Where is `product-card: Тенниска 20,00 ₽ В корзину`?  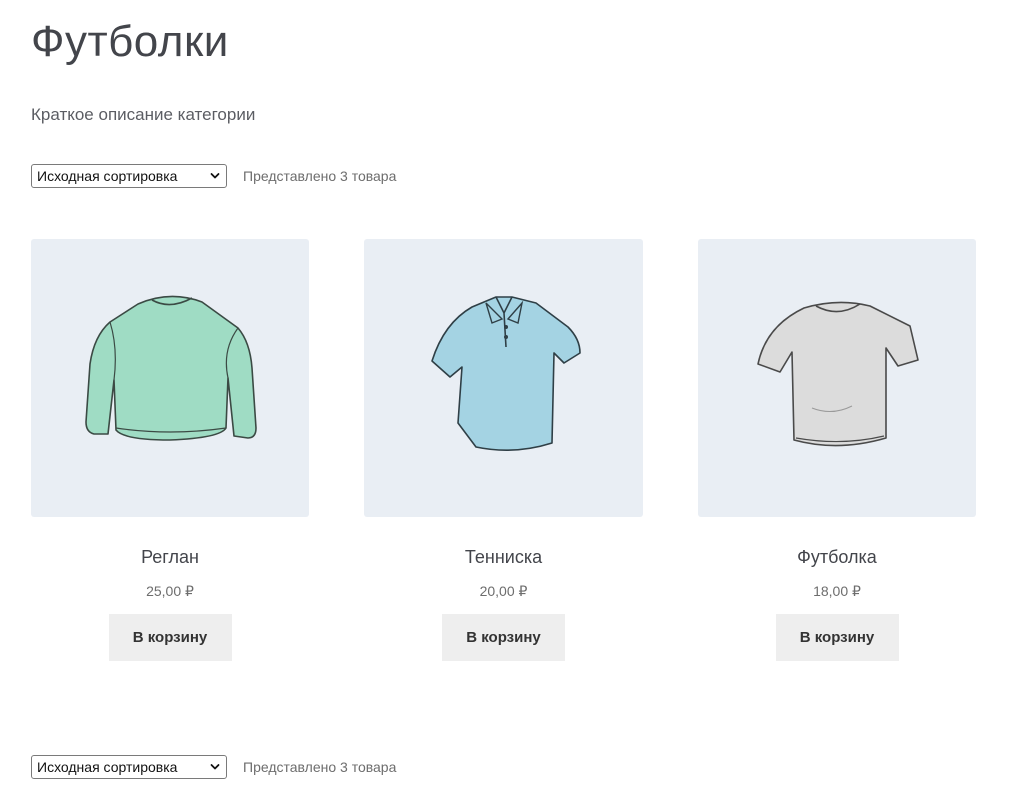 product-card: Тенниска 20,00 ₽ В корзину is located at coordinates (503, 450).